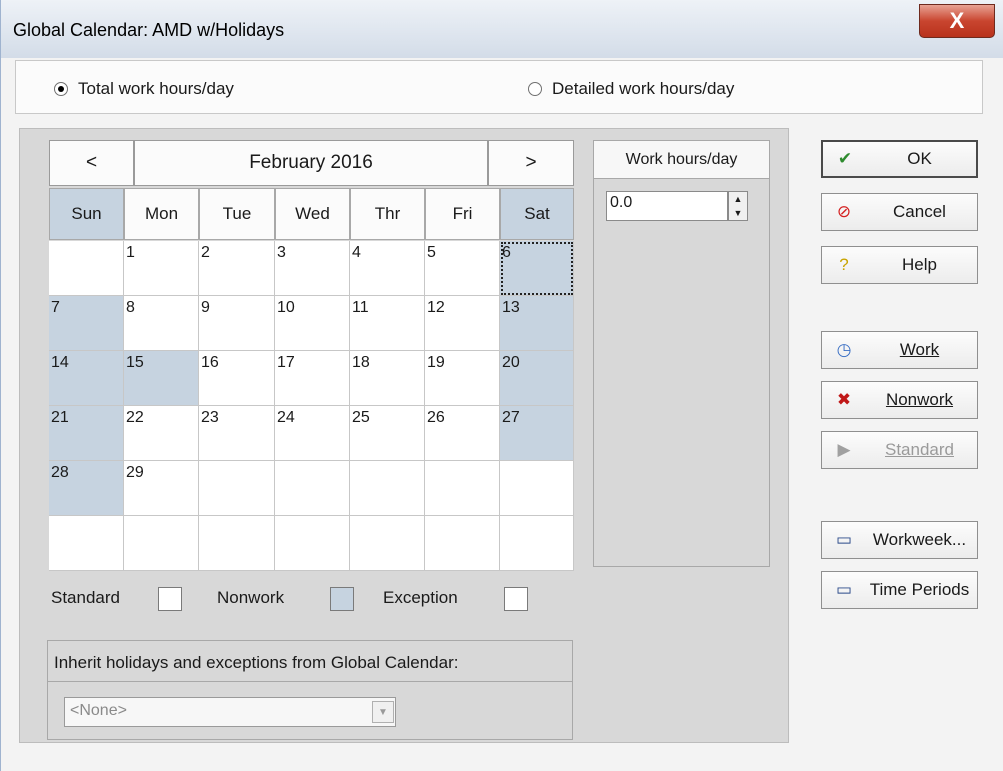 The image size is (1003, 771). I want to click on work-hours-panel: Work hours/day 0.0 ▲ ▼, so click(681, 353).